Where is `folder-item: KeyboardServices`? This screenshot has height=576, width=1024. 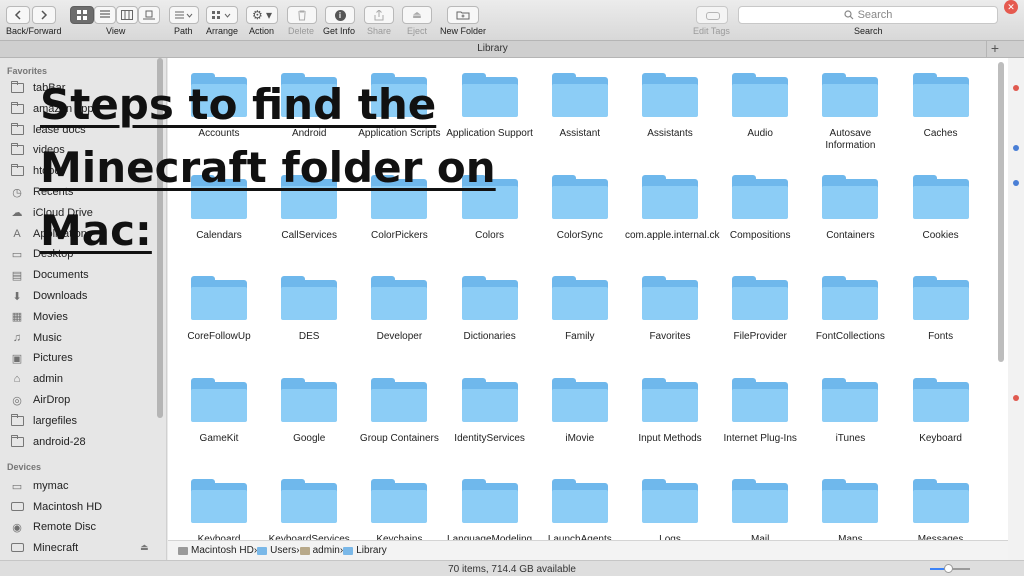
folder-item: KeyboardServices is located at coordinates (309, 502).